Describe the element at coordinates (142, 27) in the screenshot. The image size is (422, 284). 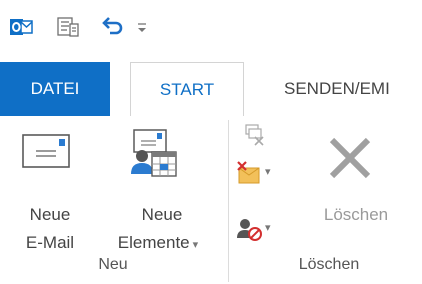
I see `customize-qat-icon` at that location.